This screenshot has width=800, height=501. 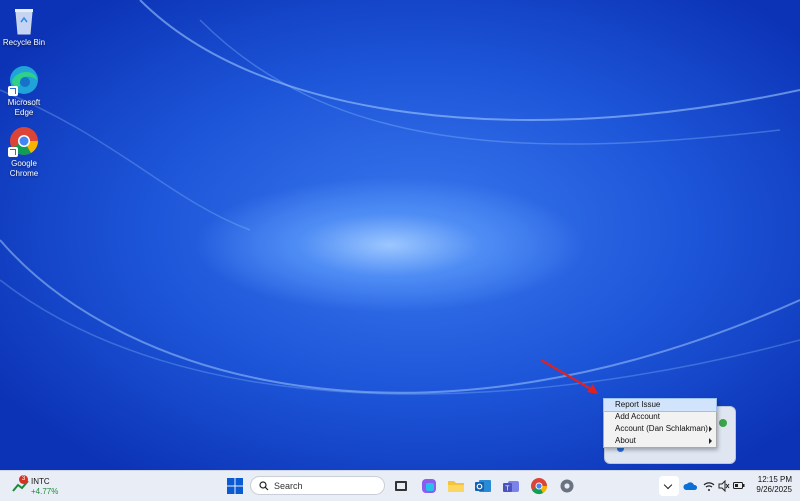 I want to click on gear-icon, so click(x=567, y=486).